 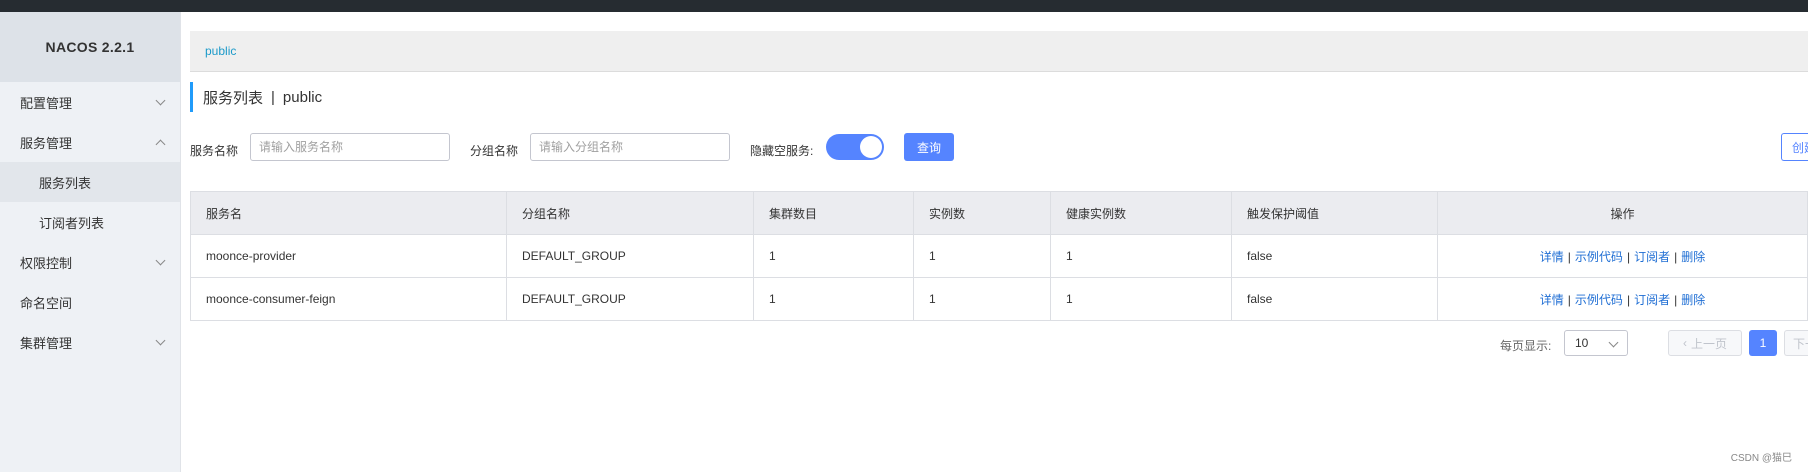 I want to click on query-button: 查询, so click(x=929, y=147).